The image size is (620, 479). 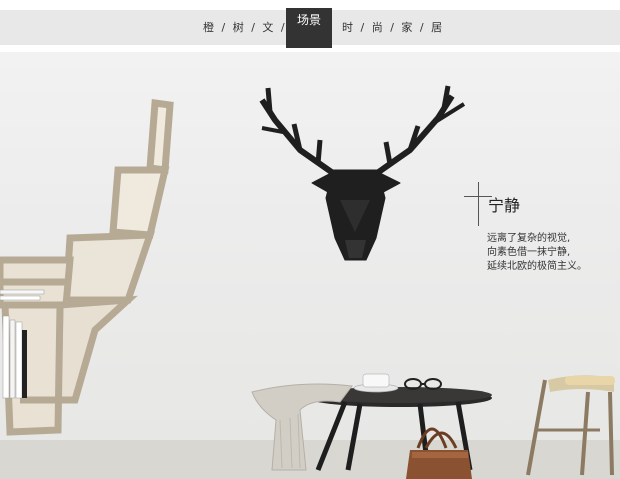 I want to click on caption-line: 向素色借一抹宁静,, so click(x=529, y=252).